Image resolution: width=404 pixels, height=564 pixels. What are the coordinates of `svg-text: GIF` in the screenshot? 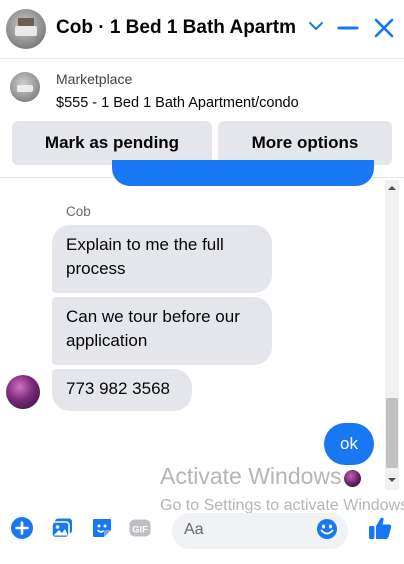 It's located at (140, 529).